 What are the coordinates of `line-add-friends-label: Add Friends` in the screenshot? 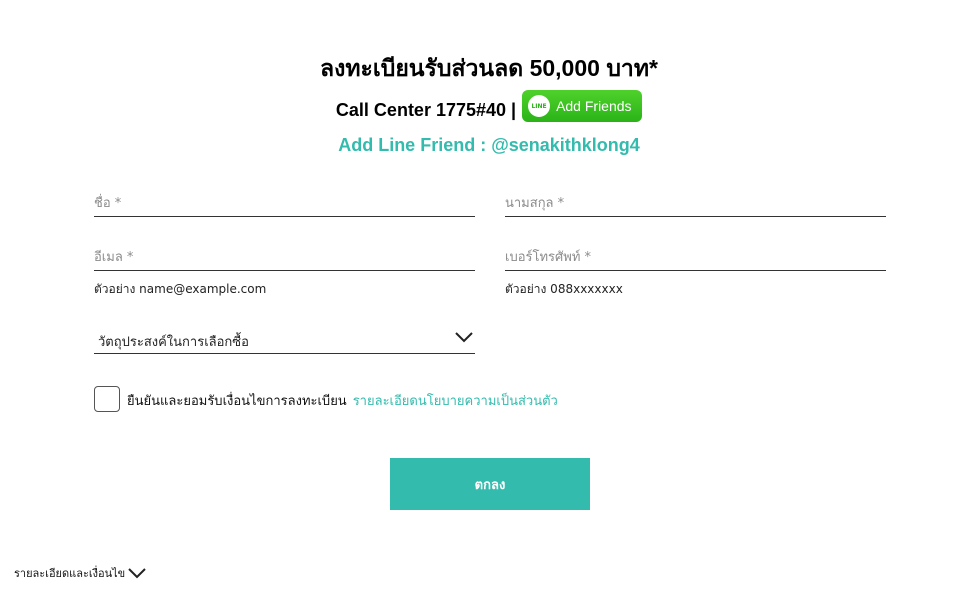 It's located at (594, 106).